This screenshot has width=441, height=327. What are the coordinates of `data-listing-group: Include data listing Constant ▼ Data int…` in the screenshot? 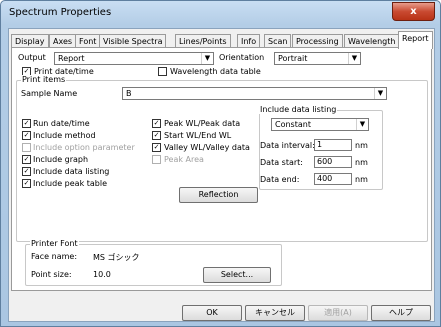 It's located at (321, 147).